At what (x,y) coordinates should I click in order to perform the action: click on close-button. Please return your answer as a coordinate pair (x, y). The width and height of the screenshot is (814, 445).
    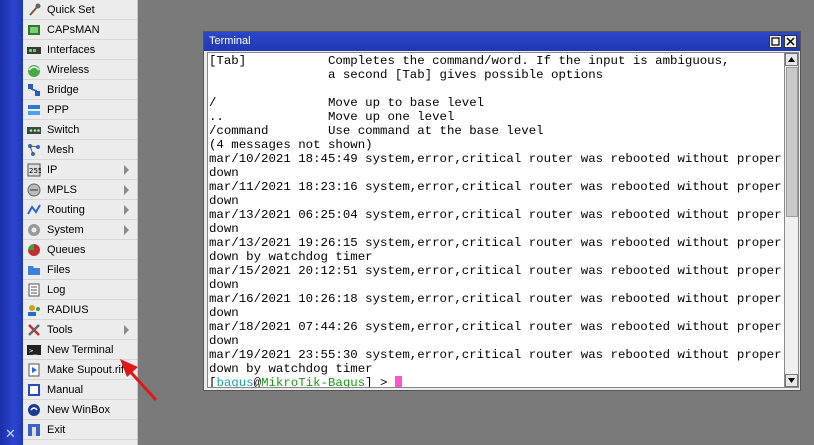
    Looking at the image, I should click on (790, 41).